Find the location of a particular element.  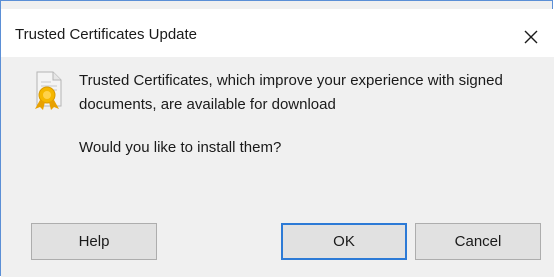

help-button: Help is located at coordinates (94, 241).